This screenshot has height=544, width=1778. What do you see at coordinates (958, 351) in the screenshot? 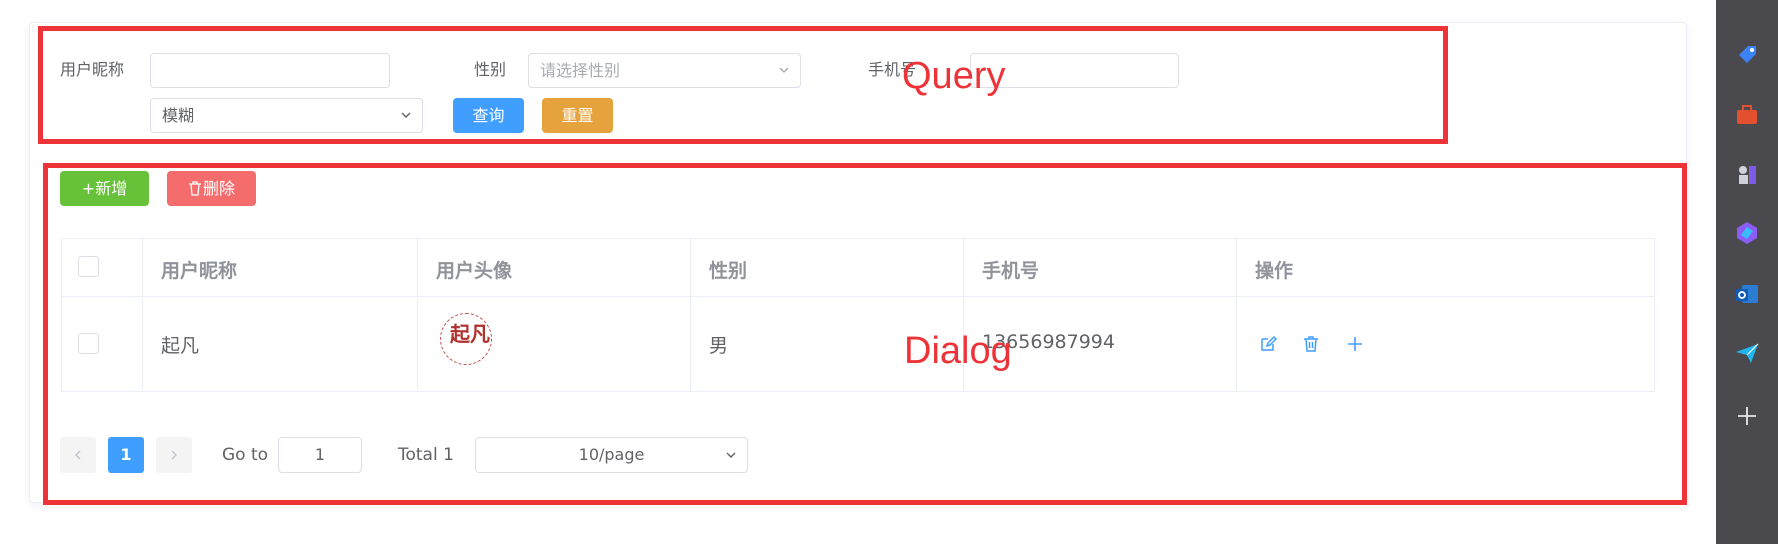
I see `dialog-annotation-label: Dialog` at bounding box center [958, 351].